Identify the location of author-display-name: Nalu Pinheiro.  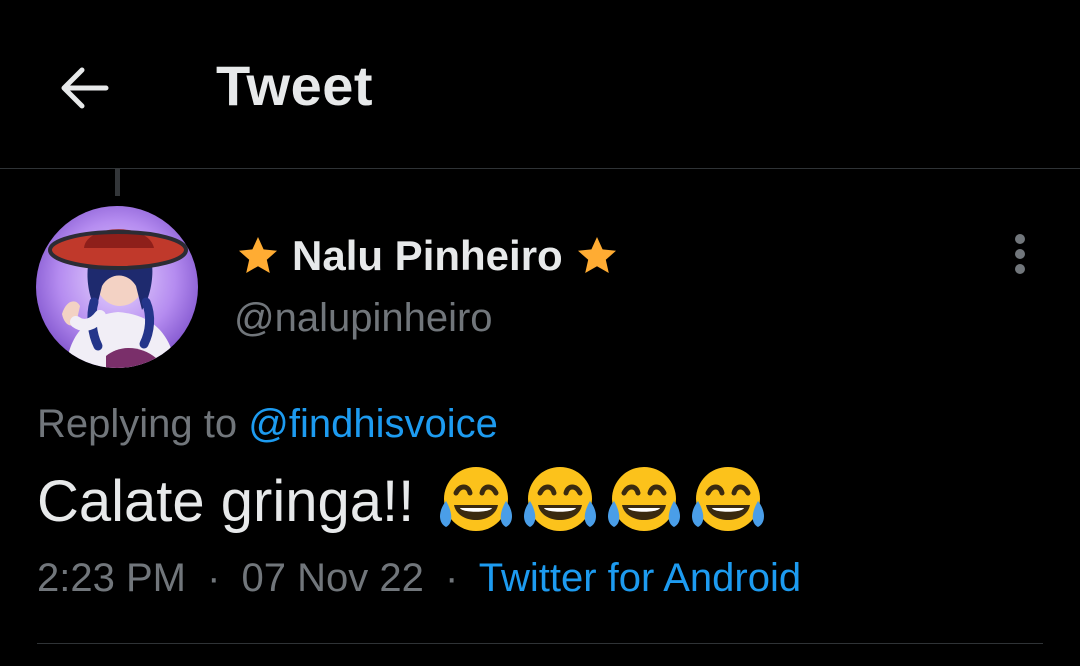
(427, 255).